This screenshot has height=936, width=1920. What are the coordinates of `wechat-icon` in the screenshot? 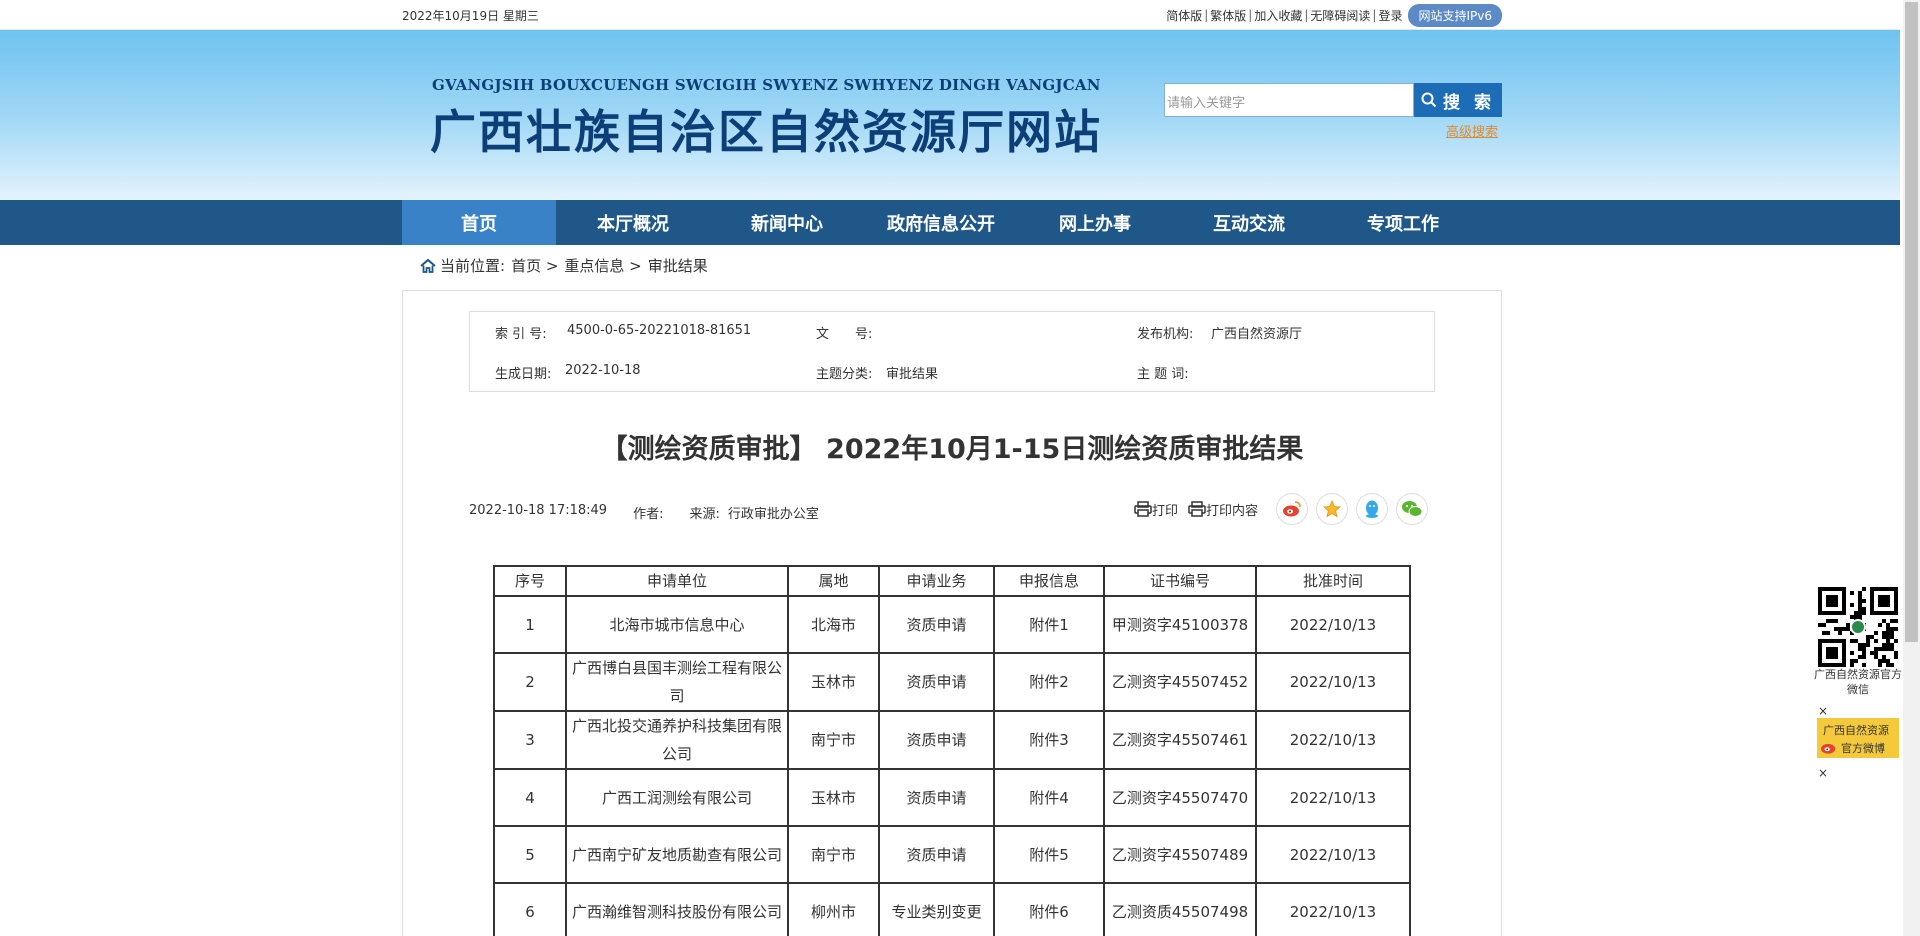 It's located at (1412, 509).